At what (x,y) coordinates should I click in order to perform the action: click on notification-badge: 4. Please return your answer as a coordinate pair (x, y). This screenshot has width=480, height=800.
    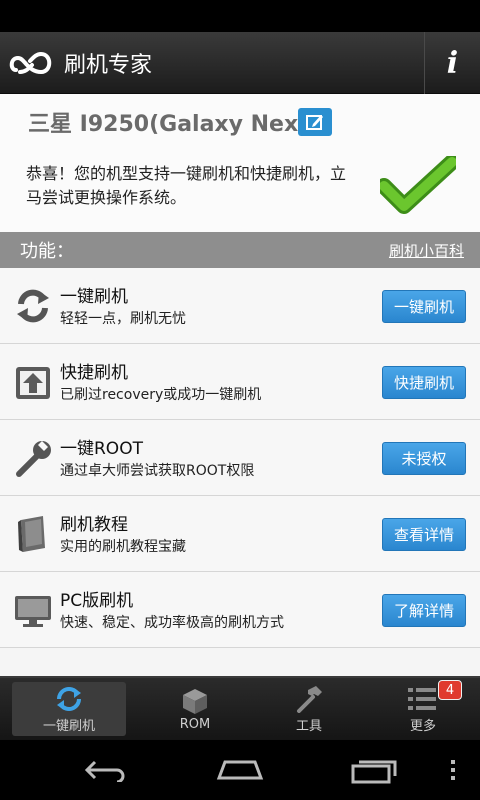
    Looking at the image, I should click on (450, 690).